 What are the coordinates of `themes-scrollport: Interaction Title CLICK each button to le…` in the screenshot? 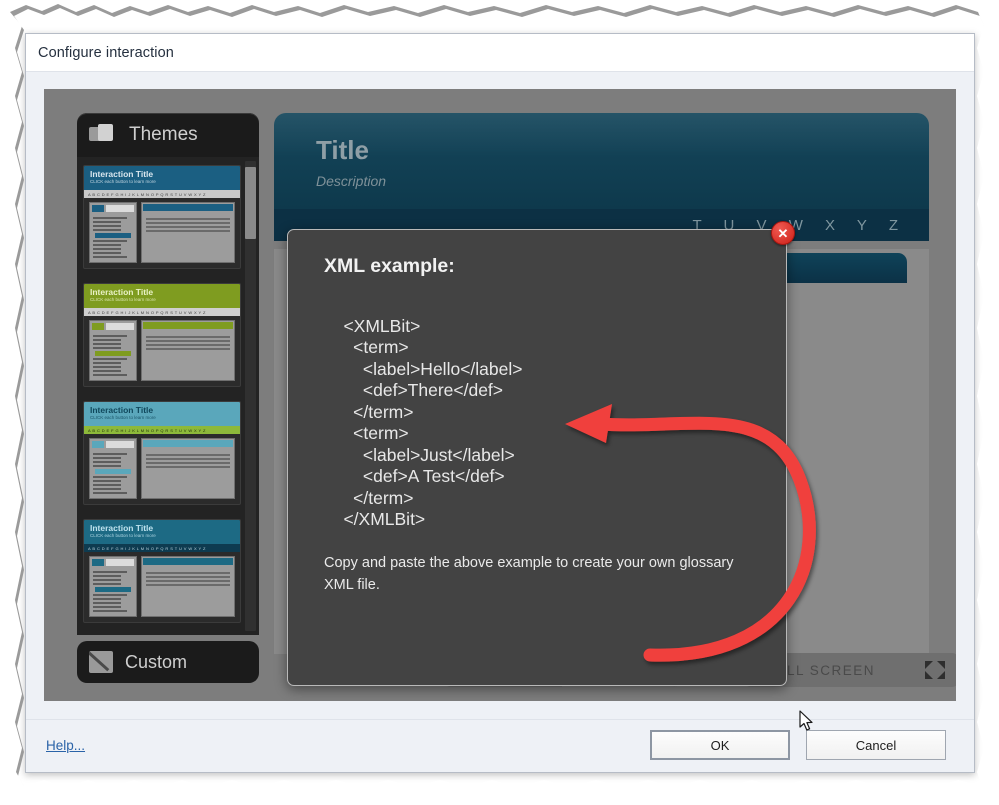 It's located at (162, 396).